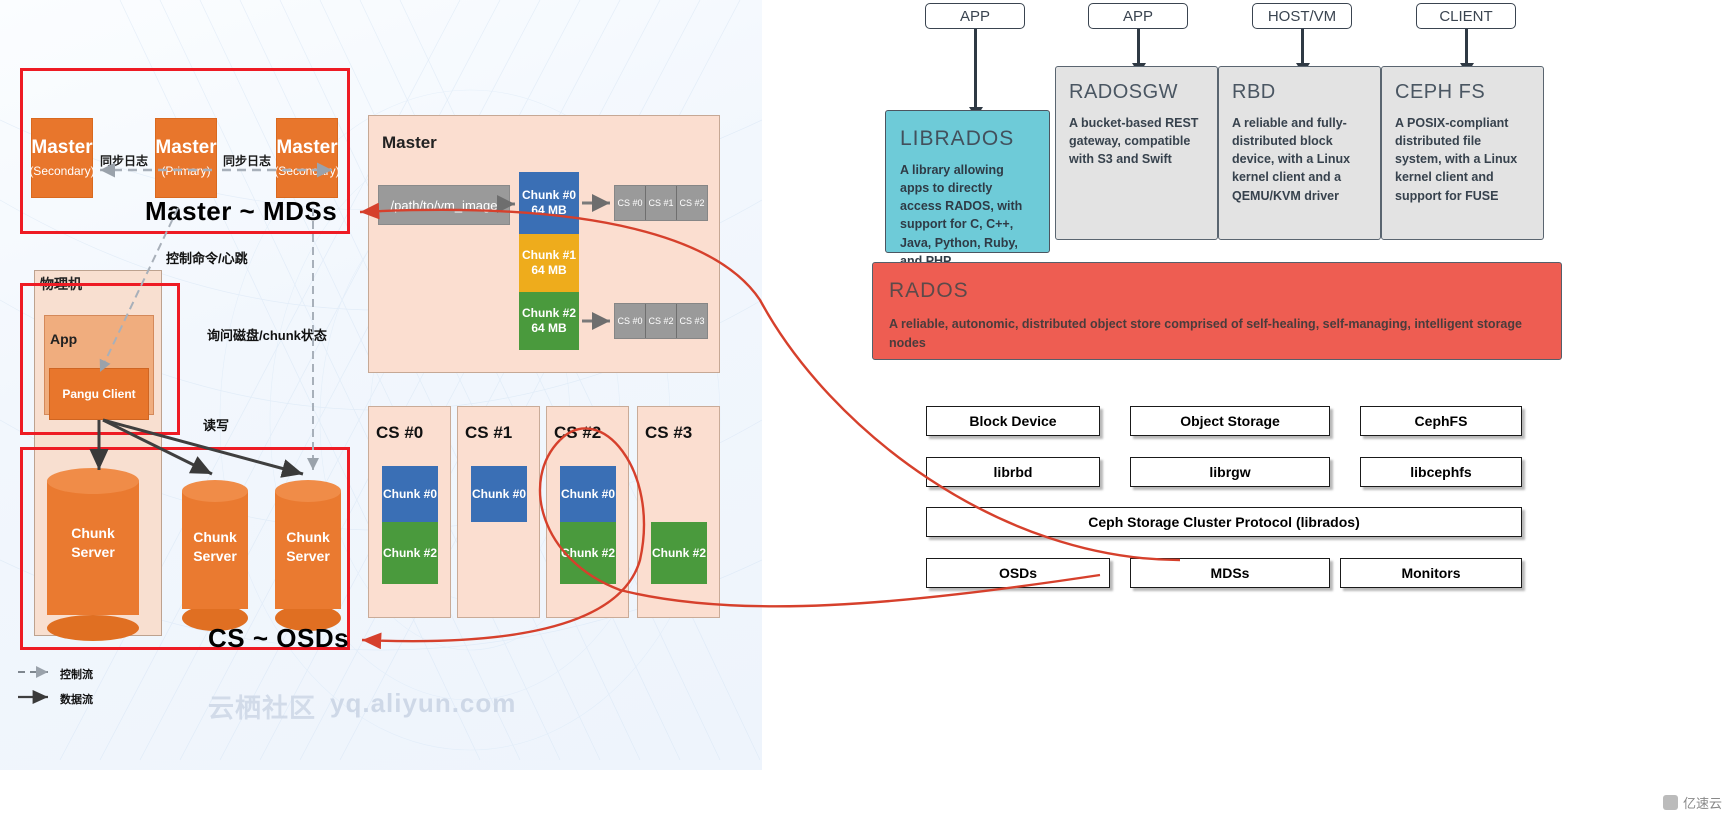 This screenshot has width=1734, height=822. Describe the element at coordinates (1702, 803) in the screenshot. I see `brand-label: 亿速云` at that location.